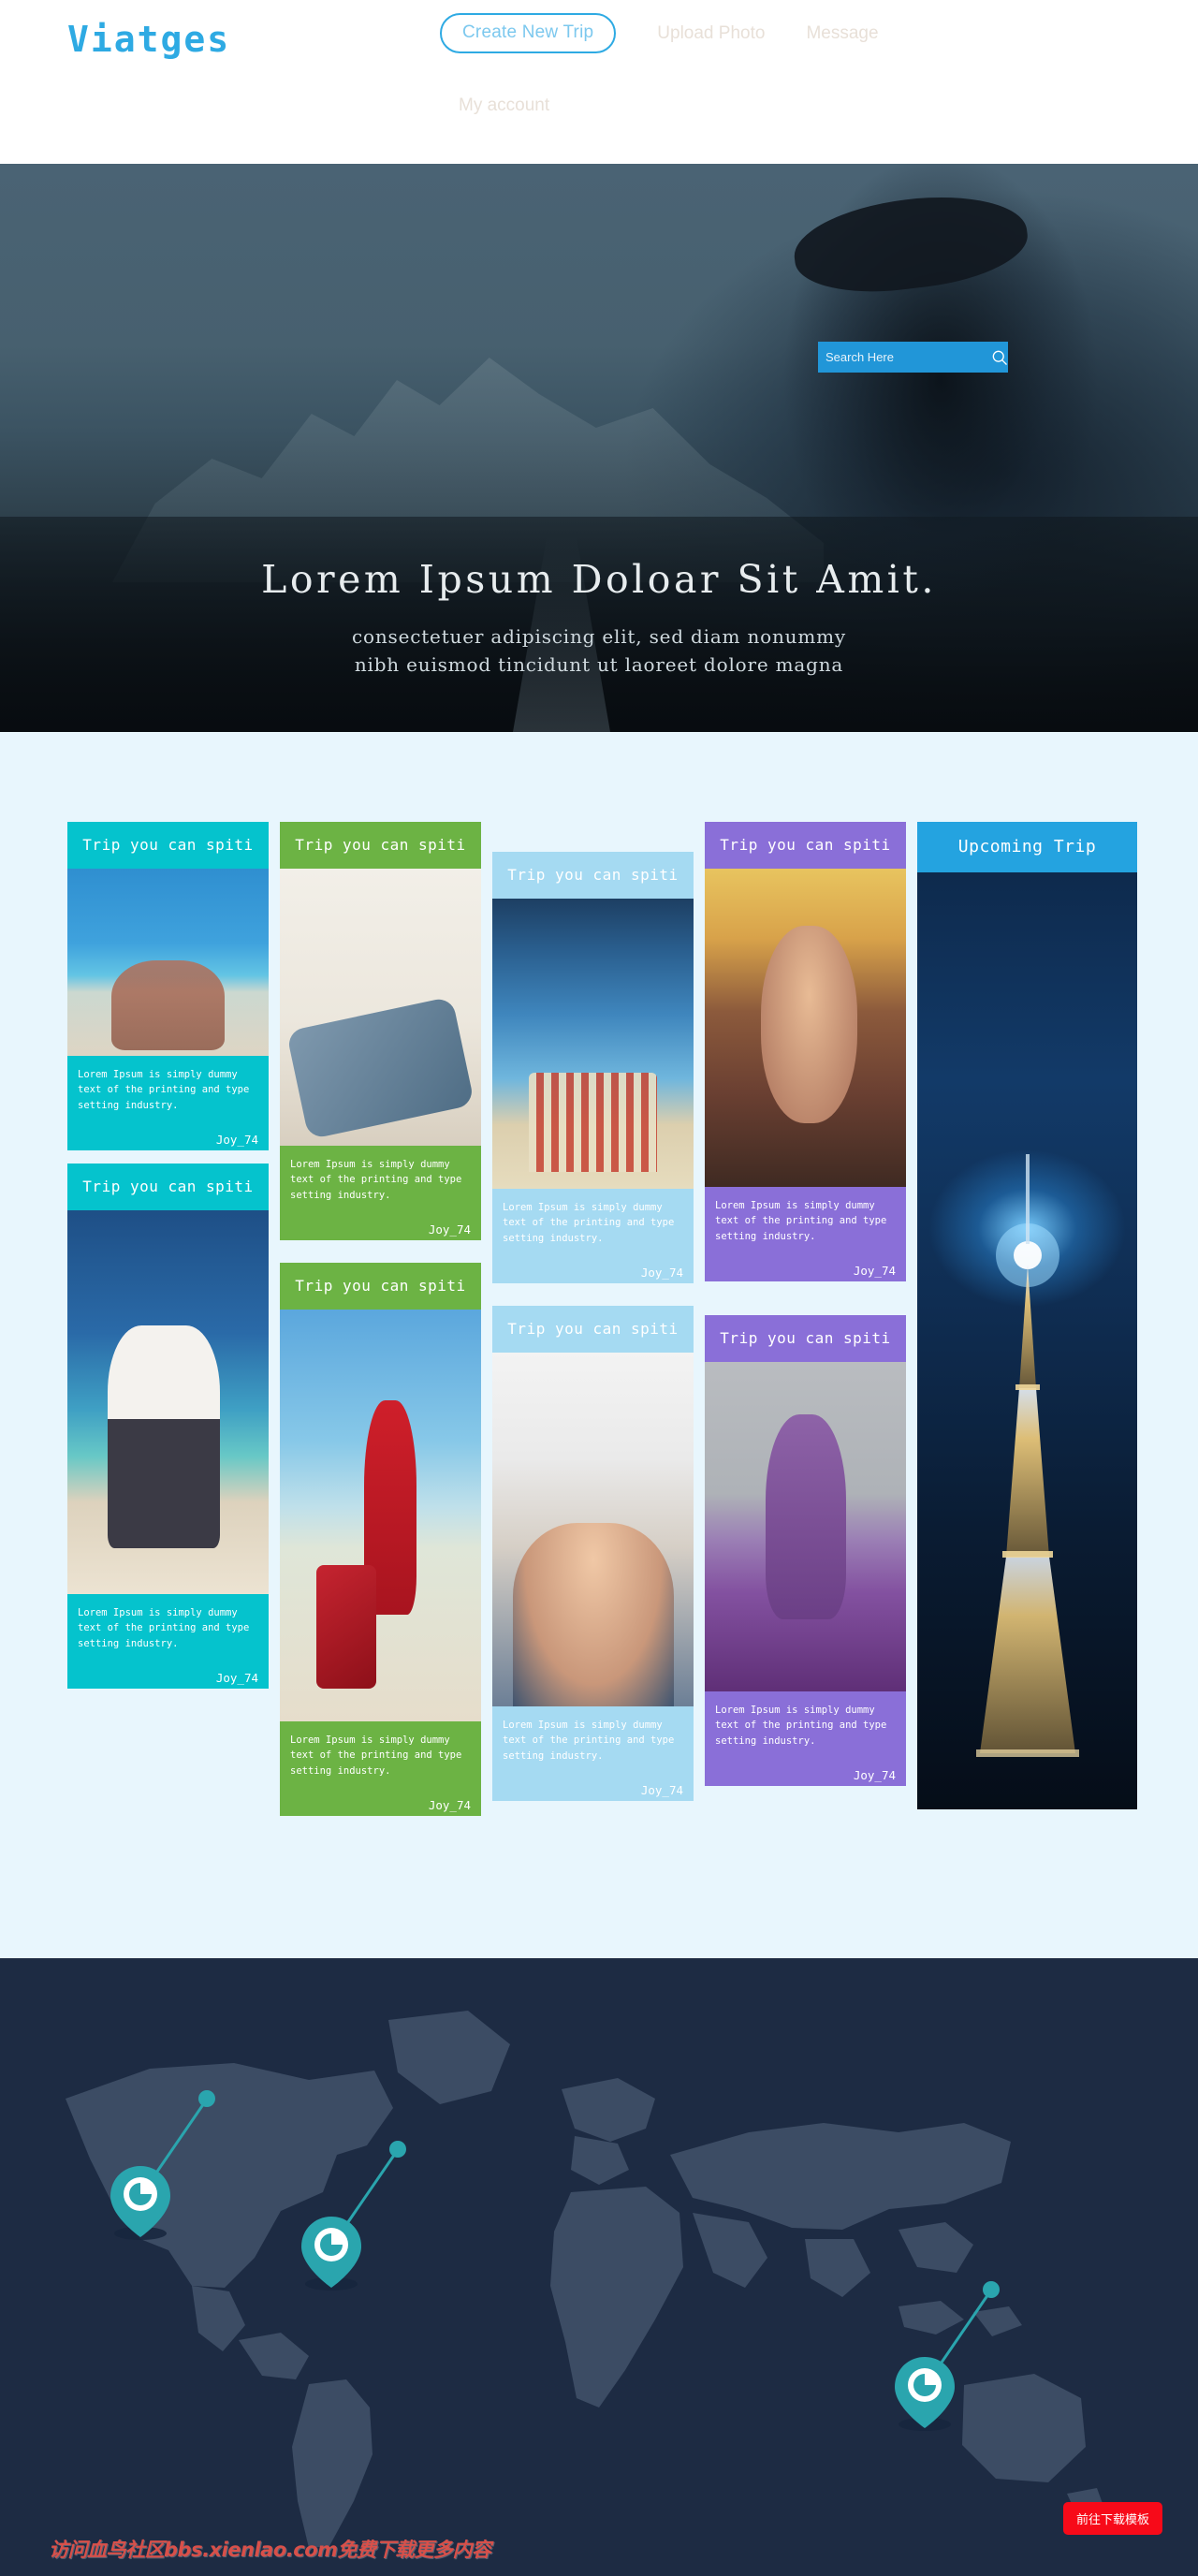  I want to click on map-pin-africa, so click(409, 2216).